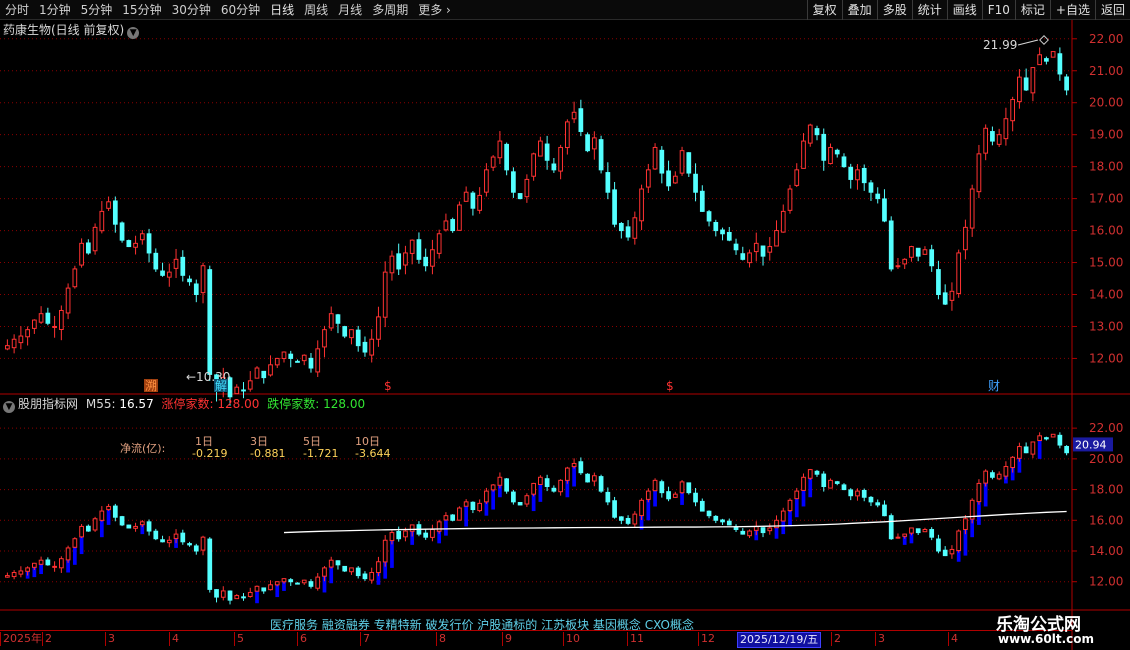 The width and height of the screenshot is (1130, 650). I want to click on add-favorite-button: +自选, so click(1072, 10).